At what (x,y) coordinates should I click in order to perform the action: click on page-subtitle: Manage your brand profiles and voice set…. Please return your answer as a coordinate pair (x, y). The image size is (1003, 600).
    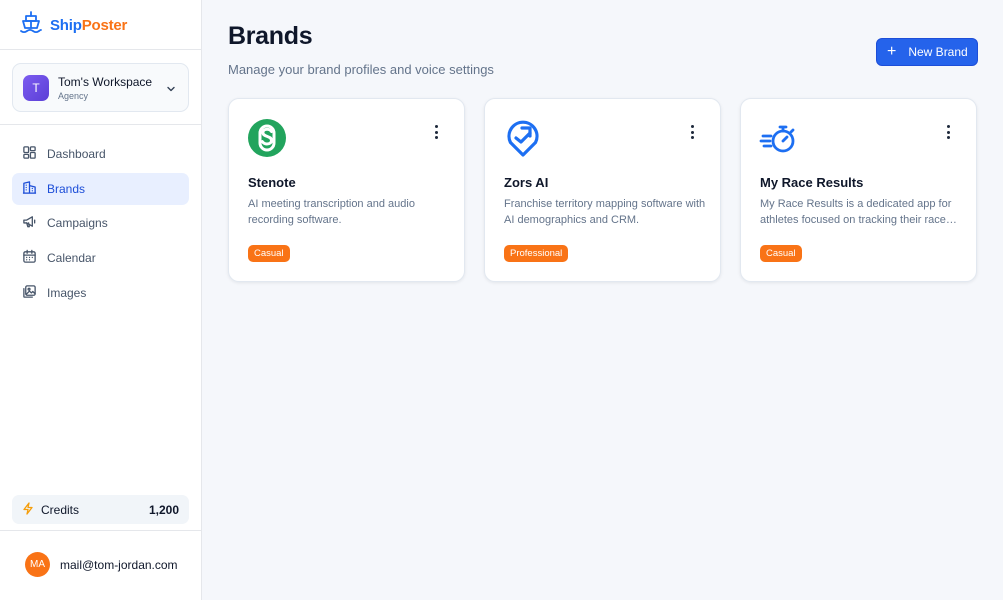
    Looking at the image, I should click on (361, 69).